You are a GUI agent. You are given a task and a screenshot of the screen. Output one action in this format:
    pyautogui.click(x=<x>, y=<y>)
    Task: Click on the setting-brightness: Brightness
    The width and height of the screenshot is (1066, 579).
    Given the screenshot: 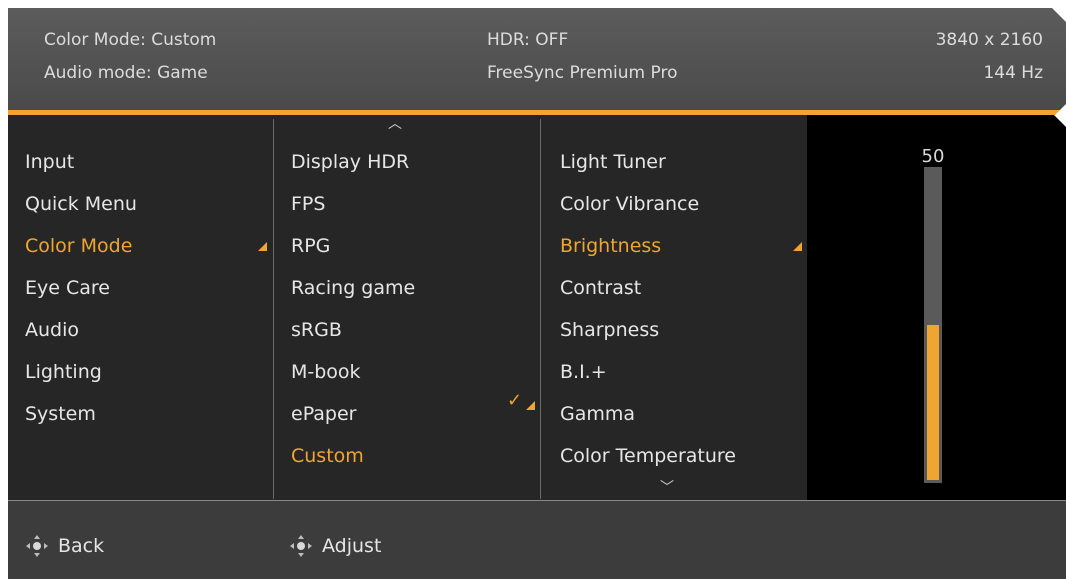 What is the action you would take?
    pyautogui.click(x=610, y=246)
    